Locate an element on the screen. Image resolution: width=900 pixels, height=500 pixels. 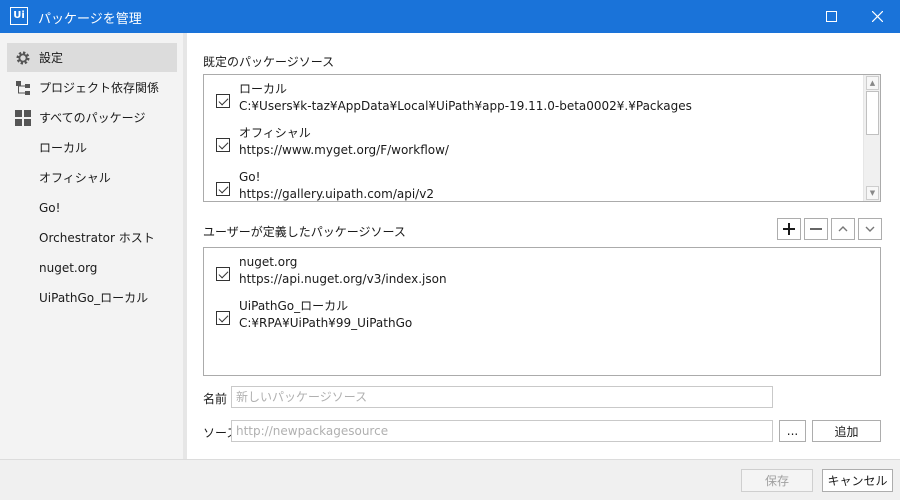
list-item: UiPathGo_ローカル C:¥RPA¥UiPath¥99_UiPathGo is located at coordinates (314, 315).